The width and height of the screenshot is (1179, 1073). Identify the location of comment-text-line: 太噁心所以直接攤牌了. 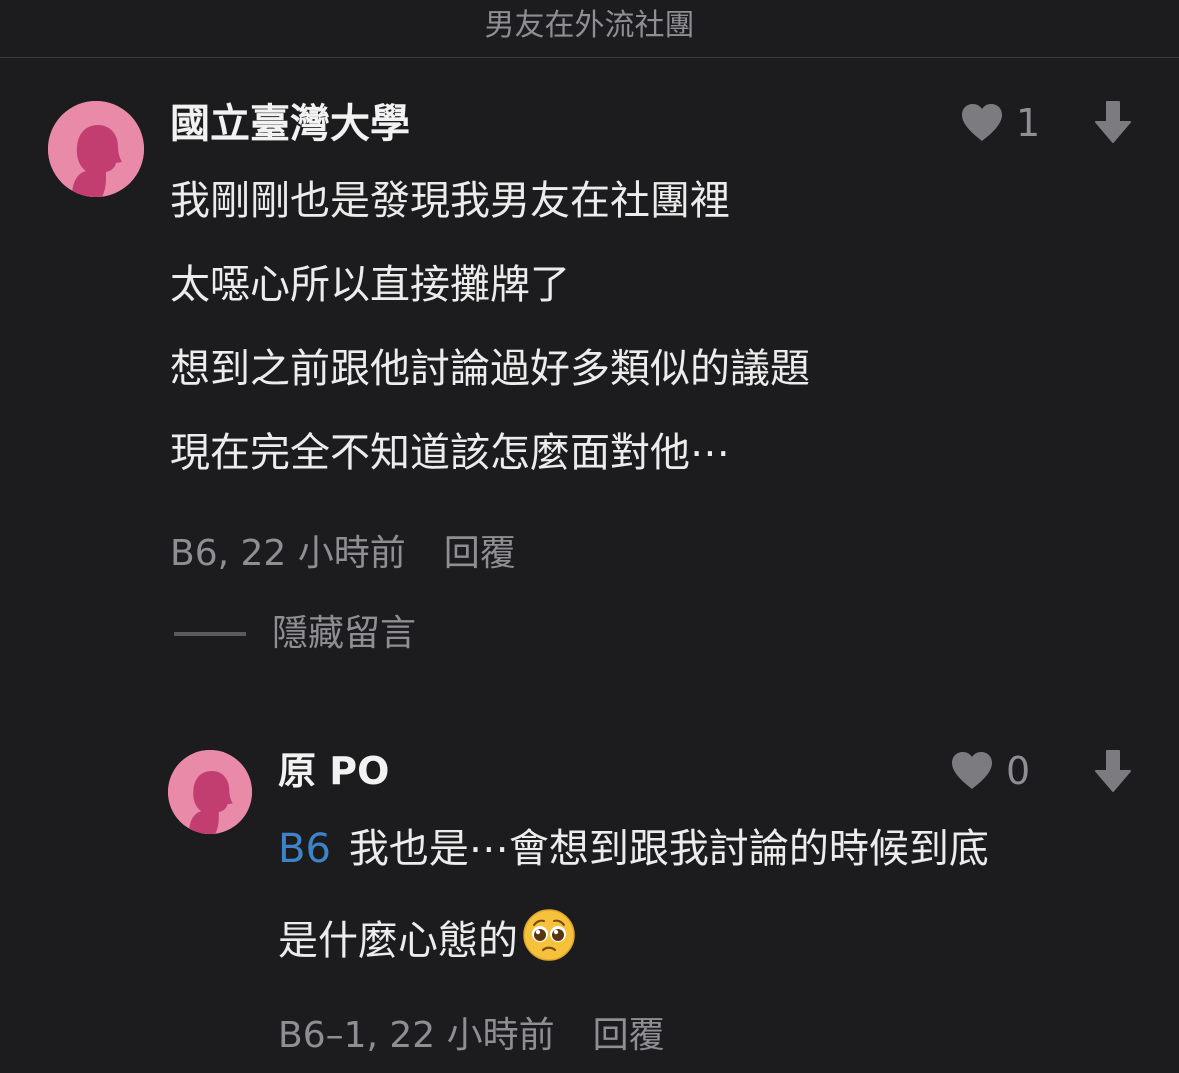
(370, 285).